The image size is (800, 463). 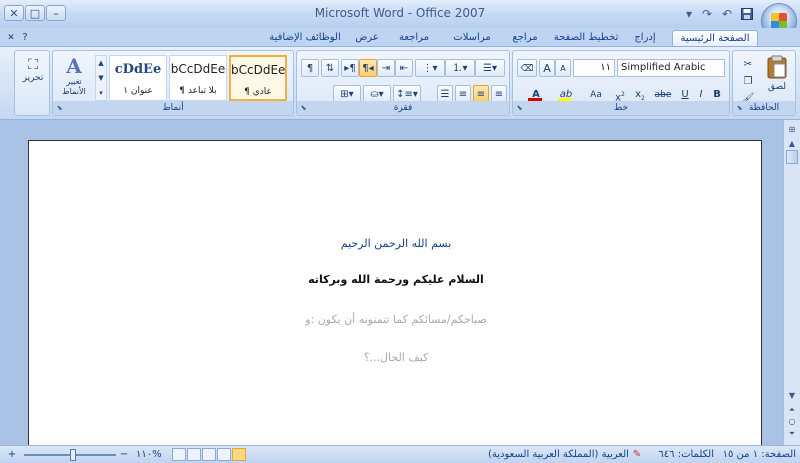 I want to click on tab-home: الصفحة الرئيسية, so click(x=715, y=38).